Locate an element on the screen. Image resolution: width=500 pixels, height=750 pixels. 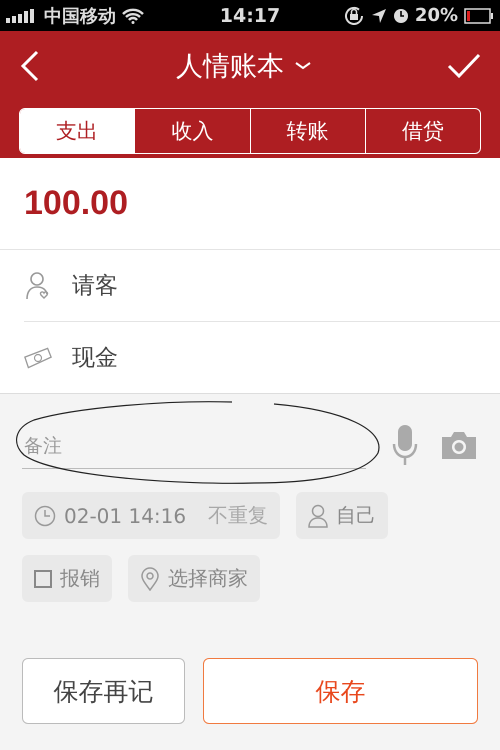
save-button: 保存 is located at coordinates (340, 691).